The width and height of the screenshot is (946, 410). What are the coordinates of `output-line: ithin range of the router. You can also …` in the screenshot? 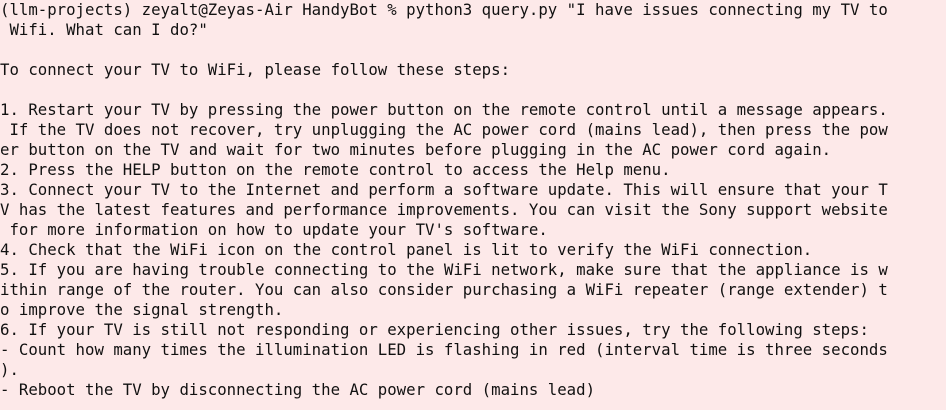 It's located at (444, 289).